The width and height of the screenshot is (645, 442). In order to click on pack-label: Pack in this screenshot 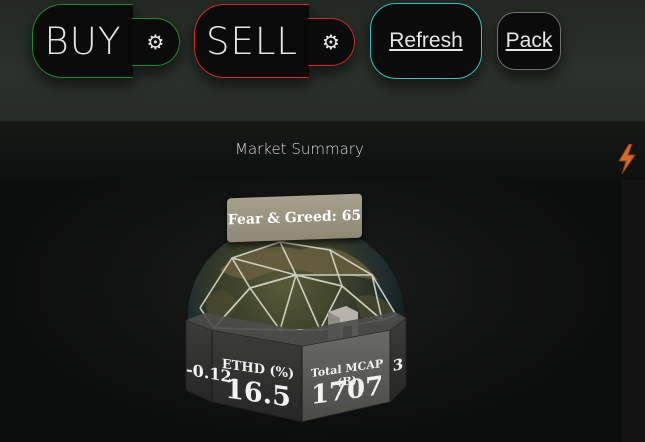, I will do `click(529, 40)`.